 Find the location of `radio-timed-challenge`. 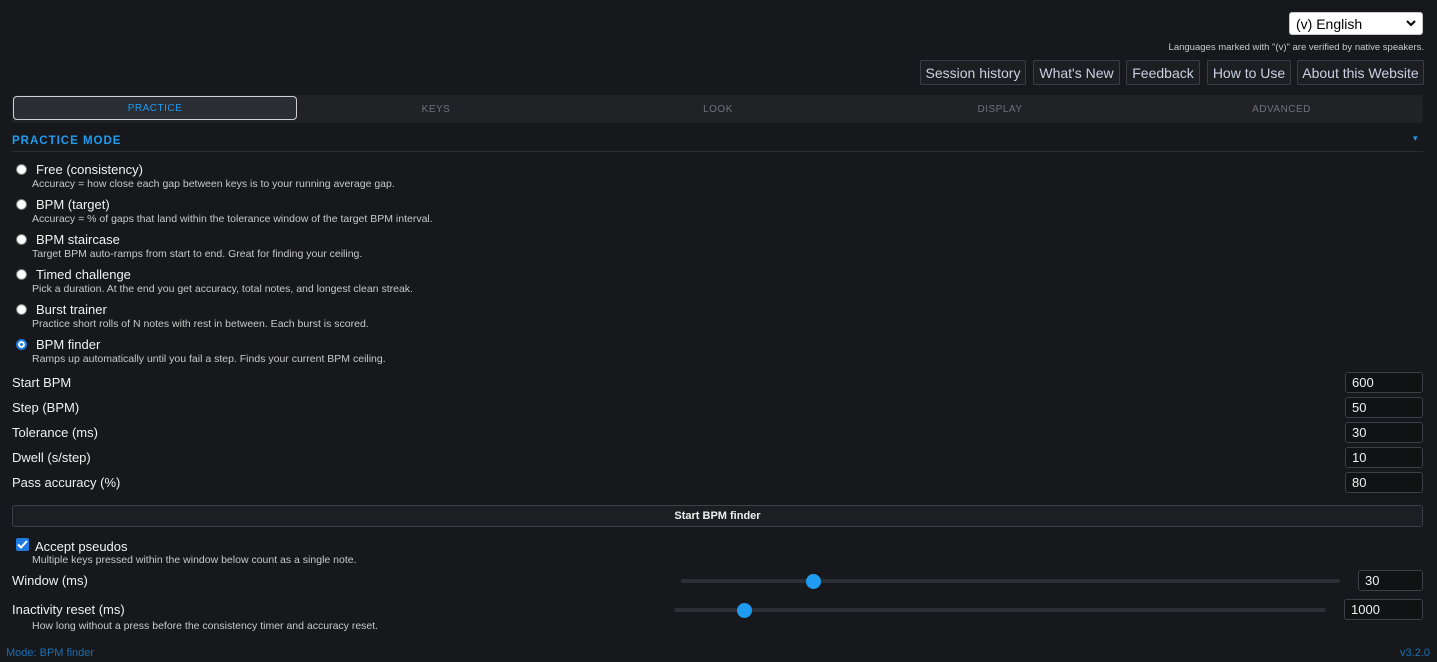

radio-timed-challenge is located at coordinates (21, 274).